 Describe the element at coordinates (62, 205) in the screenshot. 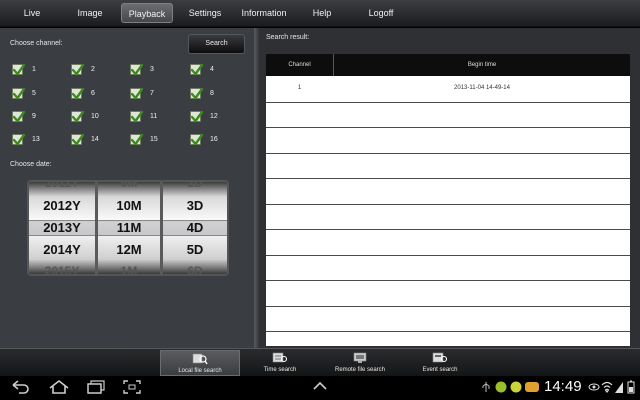

I see `year-item: 2012Y` at that location.